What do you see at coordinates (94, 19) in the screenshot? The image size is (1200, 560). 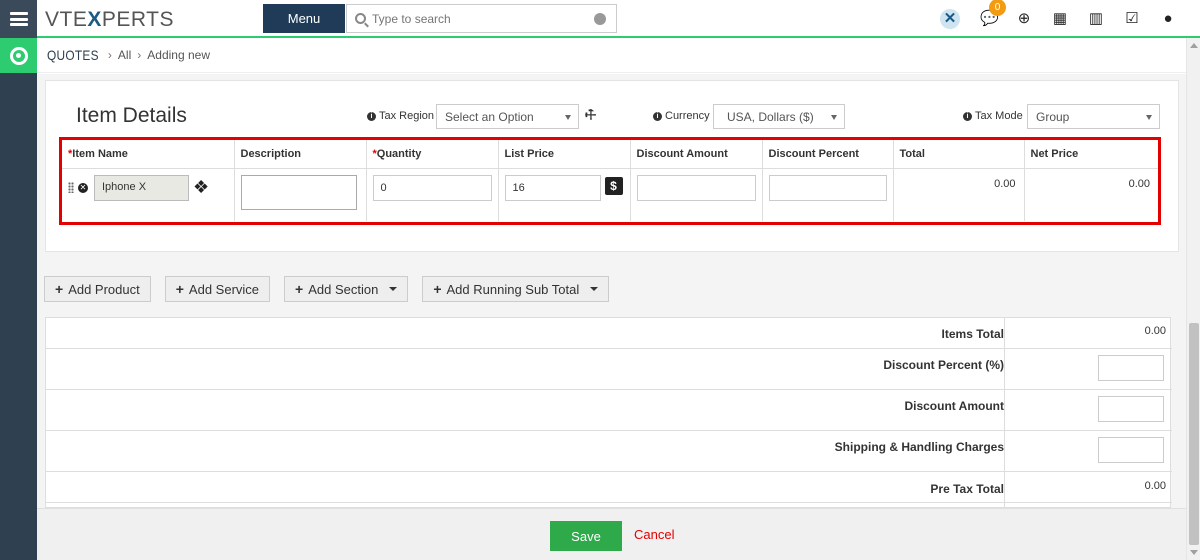 I see `logo-text-x: X` at bounding box center [94, 19].